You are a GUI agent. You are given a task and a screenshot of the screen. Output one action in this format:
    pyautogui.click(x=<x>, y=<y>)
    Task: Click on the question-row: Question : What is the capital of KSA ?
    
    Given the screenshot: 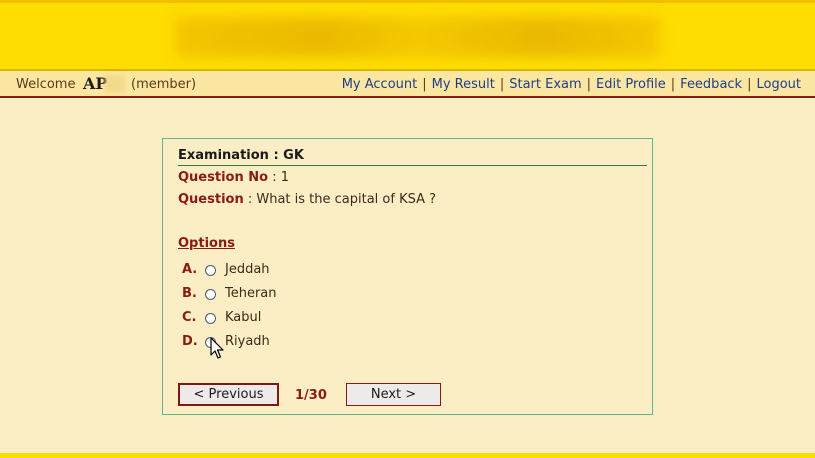 What is the action you would take?
    pyautogui.click(x=307, y=199)
    